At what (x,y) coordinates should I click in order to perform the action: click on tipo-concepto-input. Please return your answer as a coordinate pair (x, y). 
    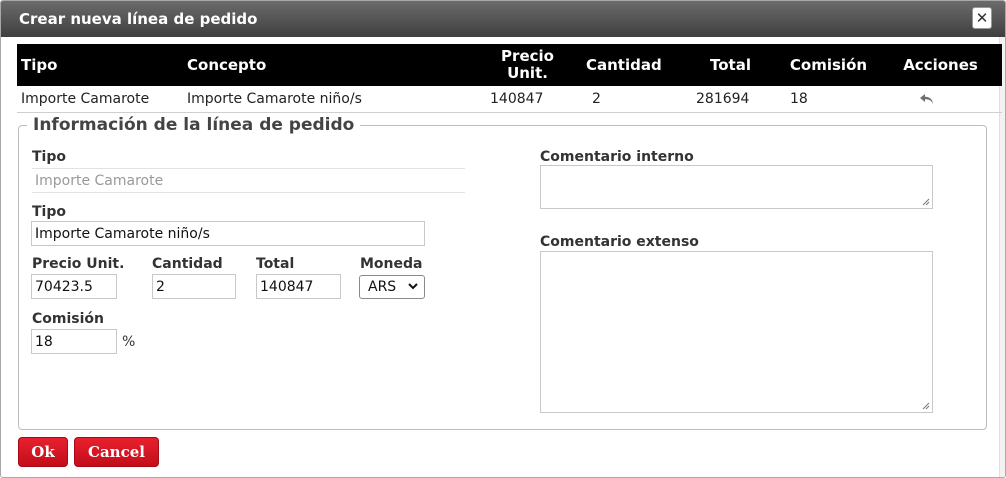
    Looking at the image, I should click on (228, 233).